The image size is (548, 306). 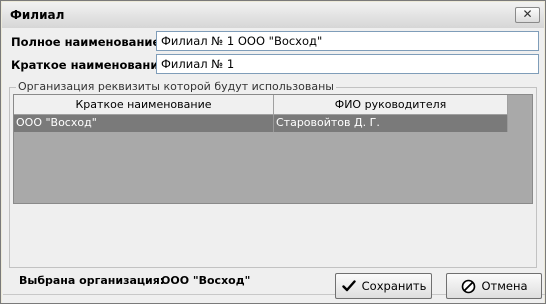 What do you see at coordinates (89, 65) in the screenshot?
I see `short-name-label: Краткое наименование` at bounding box center [89, 65].